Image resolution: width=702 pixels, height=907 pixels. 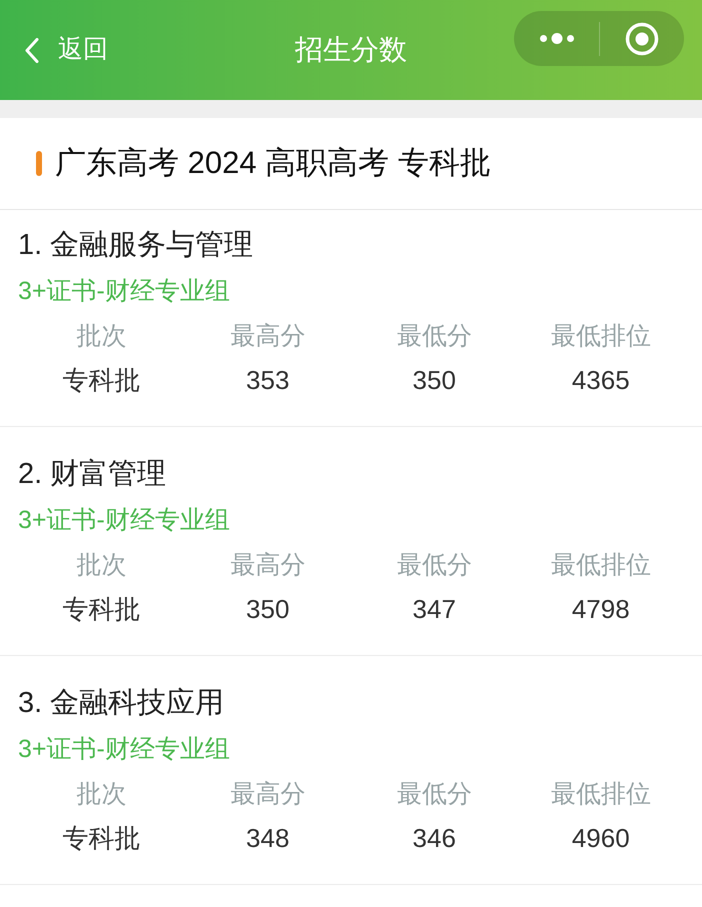 I want to click on major-title: 1. 金融服务与管理, so click(x=136, y=246).